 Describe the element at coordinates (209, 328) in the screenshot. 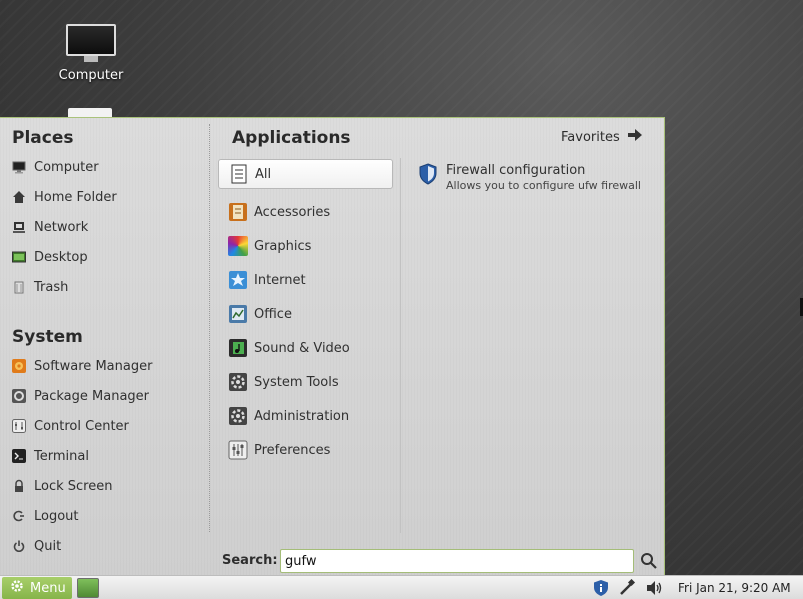

I see `column-divider` at that location.